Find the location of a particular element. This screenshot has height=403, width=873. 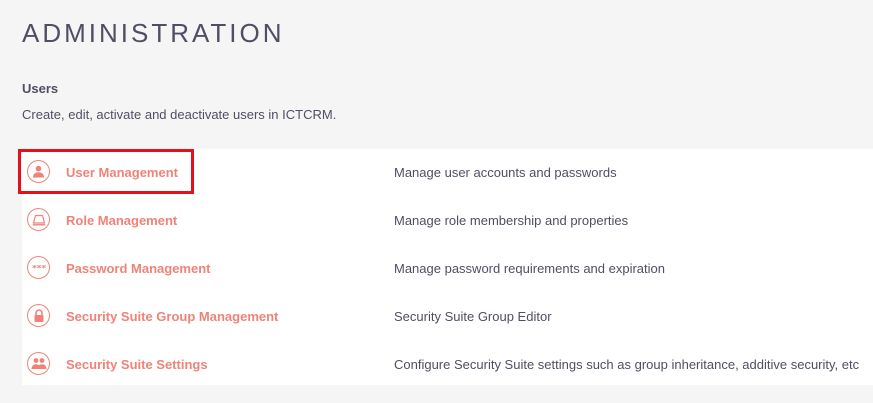

password-management-link: Password Management is located at coordinates (138, 268).